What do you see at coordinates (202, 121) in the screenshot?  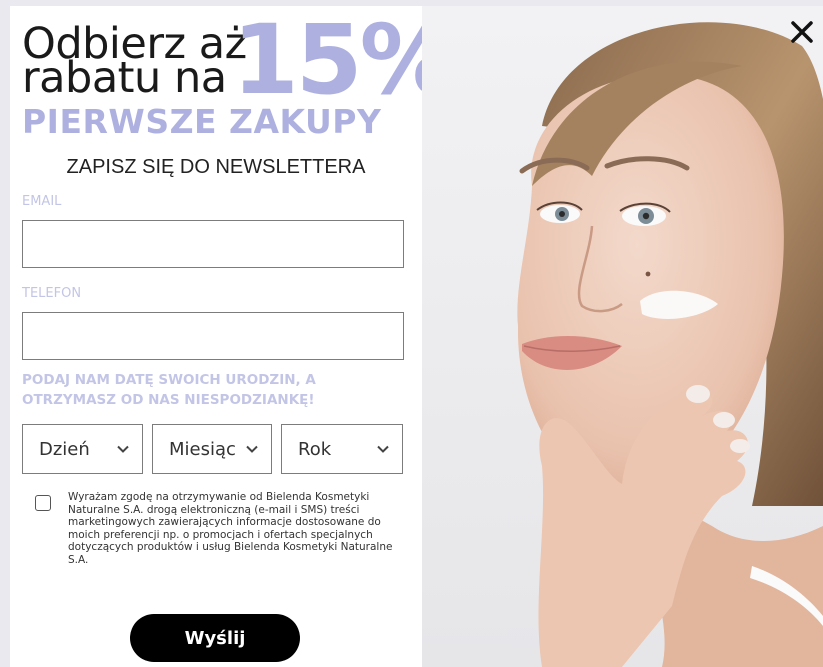 I see `subheadline: PIERWSZE ZAKUPY` at bounding box center [202, 121].